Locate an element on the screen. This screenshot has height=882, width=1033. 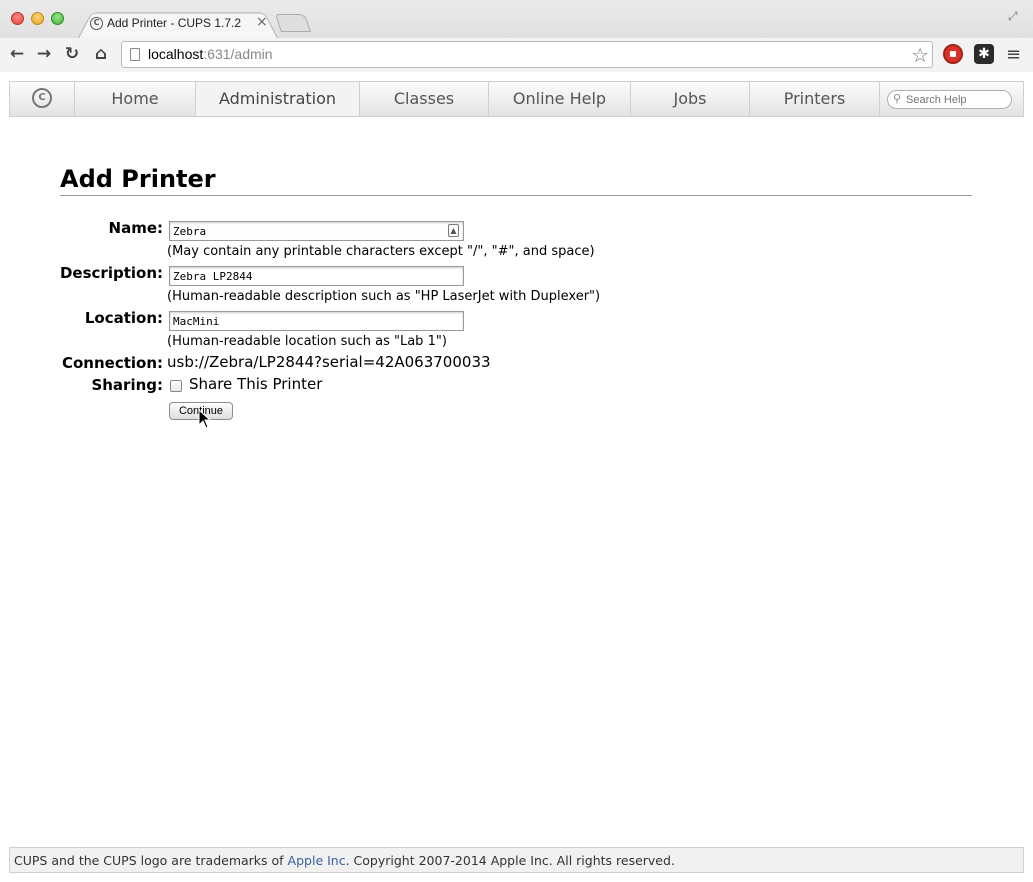
extension-icon: ✱ is located at coordinates (984, 54).